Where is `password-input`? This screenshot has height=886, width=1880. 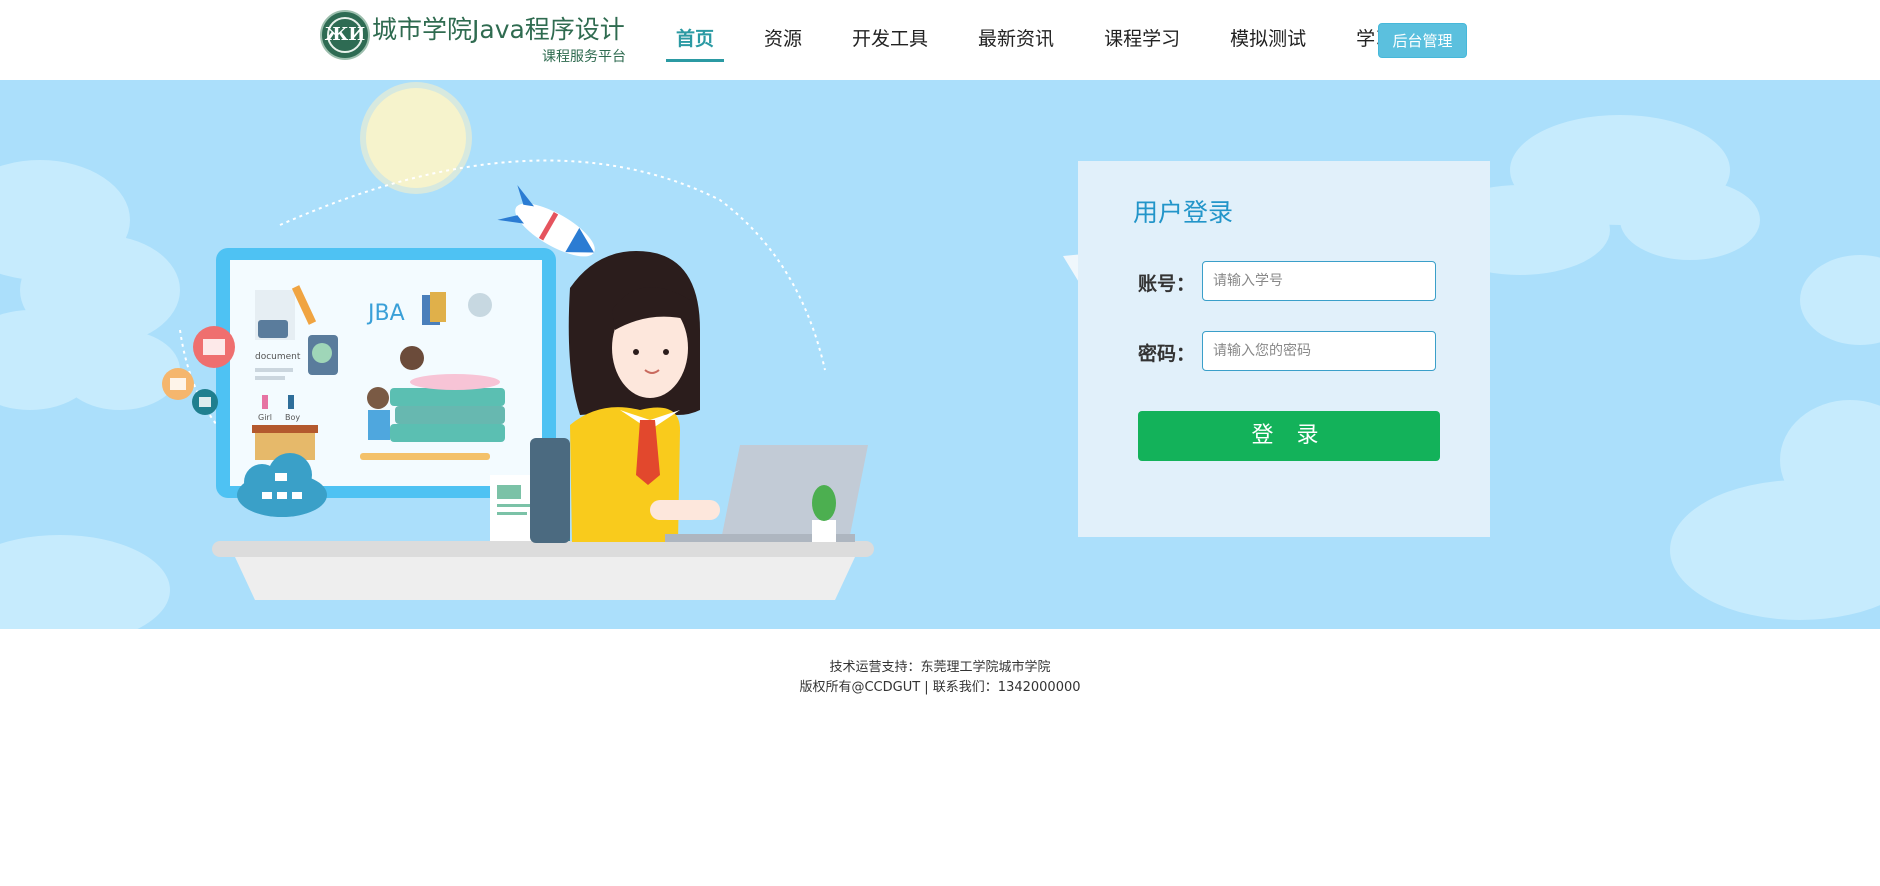
password-input is located at coordinates (1319, 351).